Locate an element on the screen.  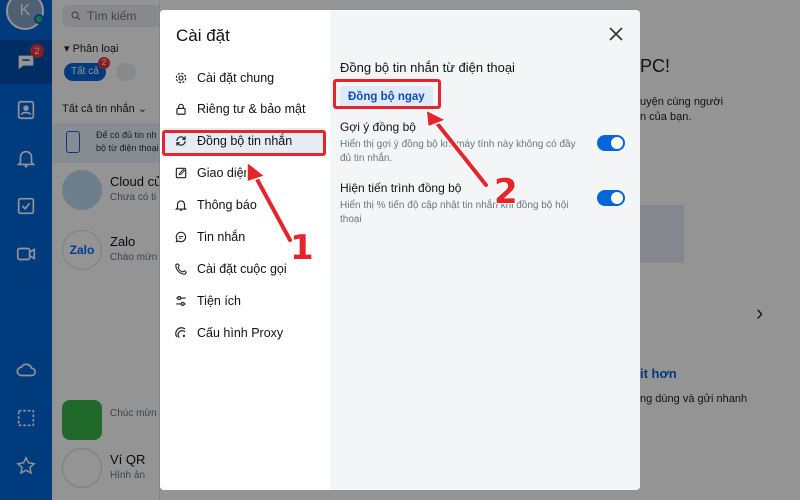
menu-label: Cấu hình Proxy is located at coordinates (240, 333).